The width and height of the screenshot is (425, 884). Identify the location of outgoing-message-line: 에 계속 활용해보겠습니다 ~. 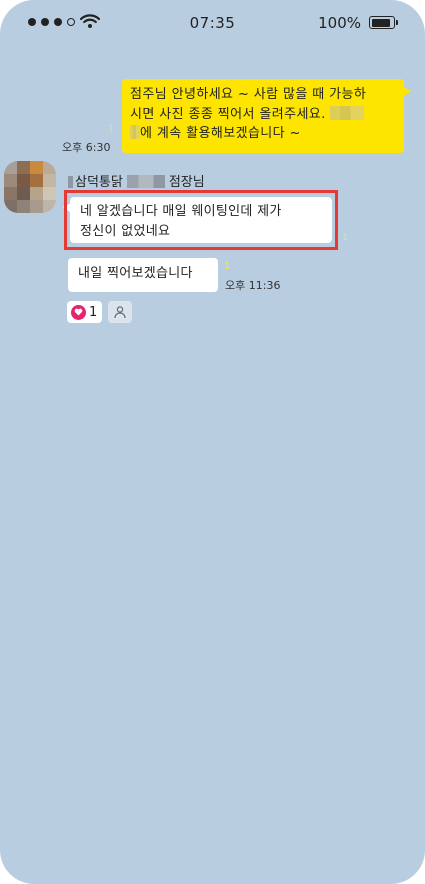
(220, 133).